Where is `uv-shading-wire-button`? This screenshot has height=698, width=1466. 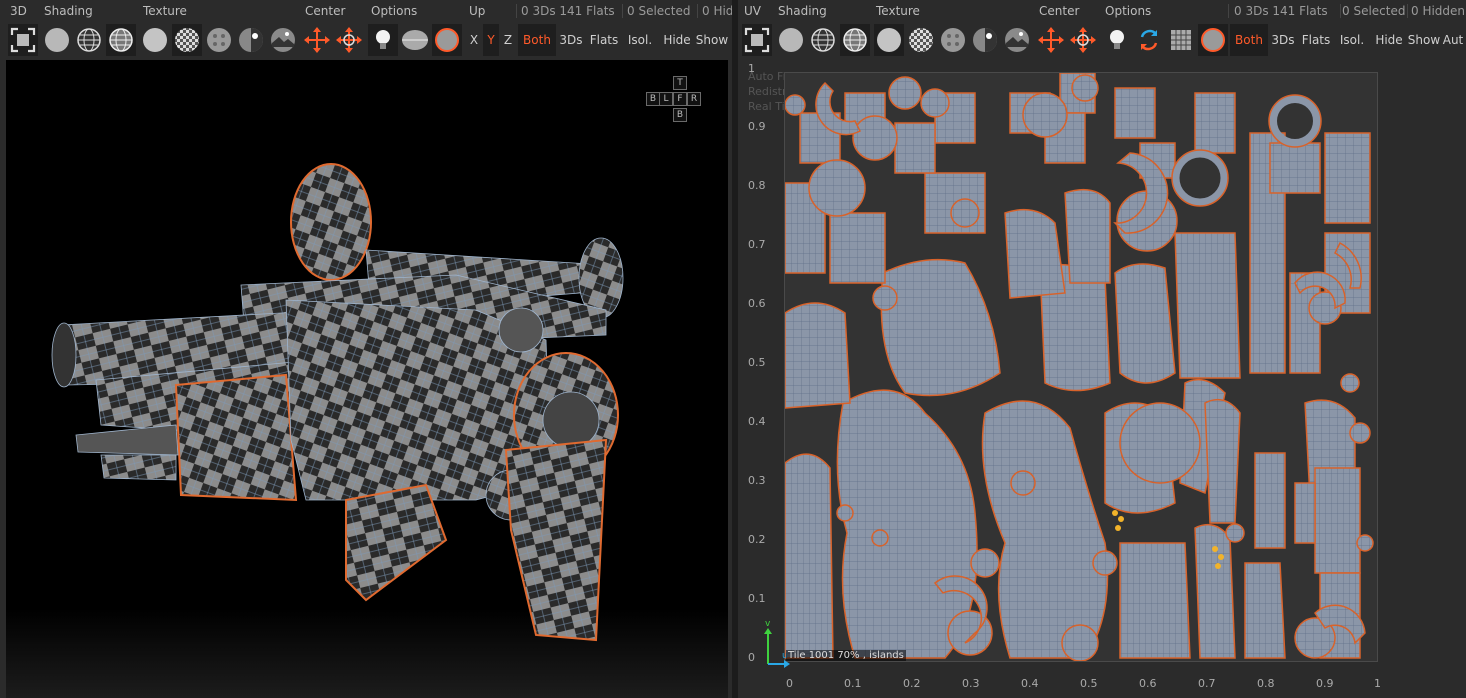
uv-shading-wire-button is located at coordinates (823, 40).